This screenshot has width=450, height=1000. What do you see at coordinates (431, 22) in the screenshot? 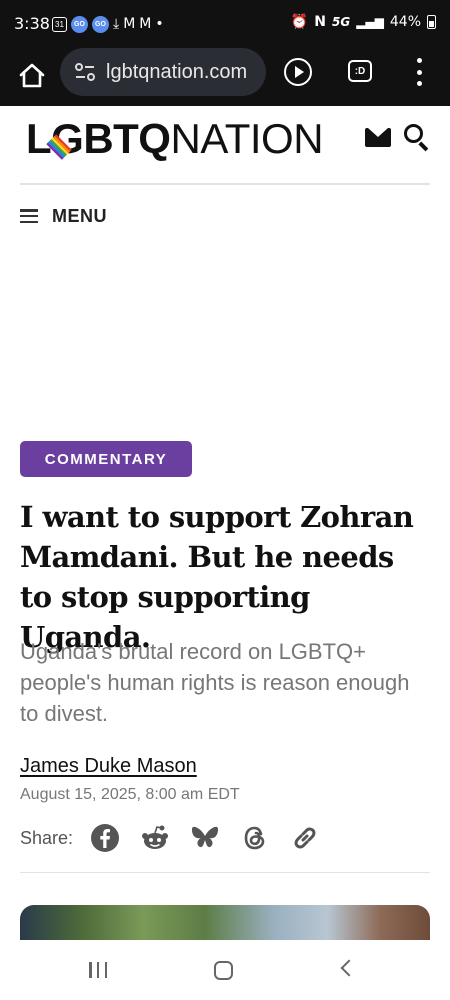
I see `battery-icon` at bounding box center [431, 22].